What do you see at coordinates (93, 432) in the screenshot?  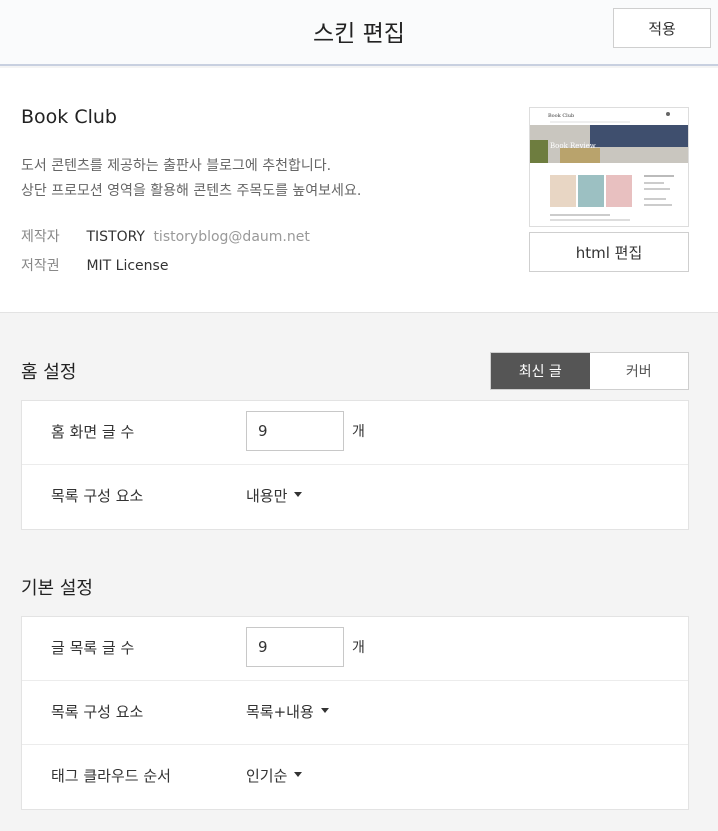 I see `home-post-count-label: 홈 화면 글 수` at bounding box center [93, 432].